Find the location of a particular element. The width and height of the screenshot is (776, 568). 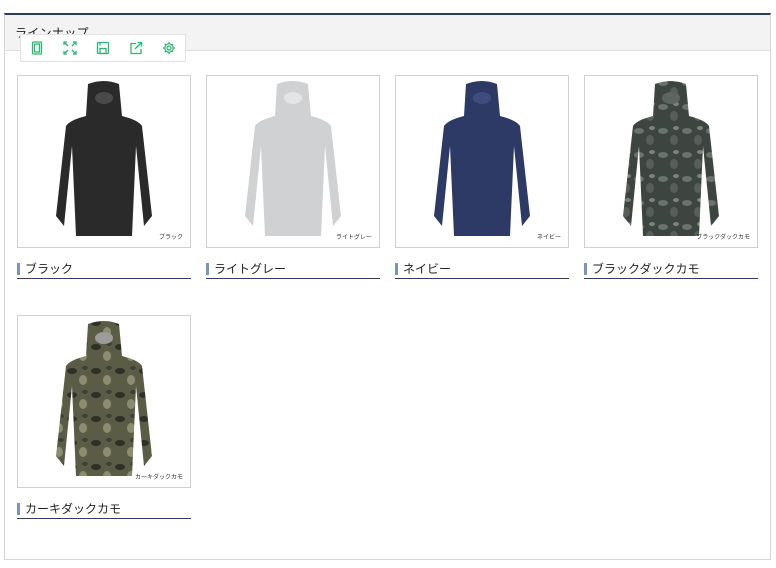

page-button is located at coordinates (37, 48).